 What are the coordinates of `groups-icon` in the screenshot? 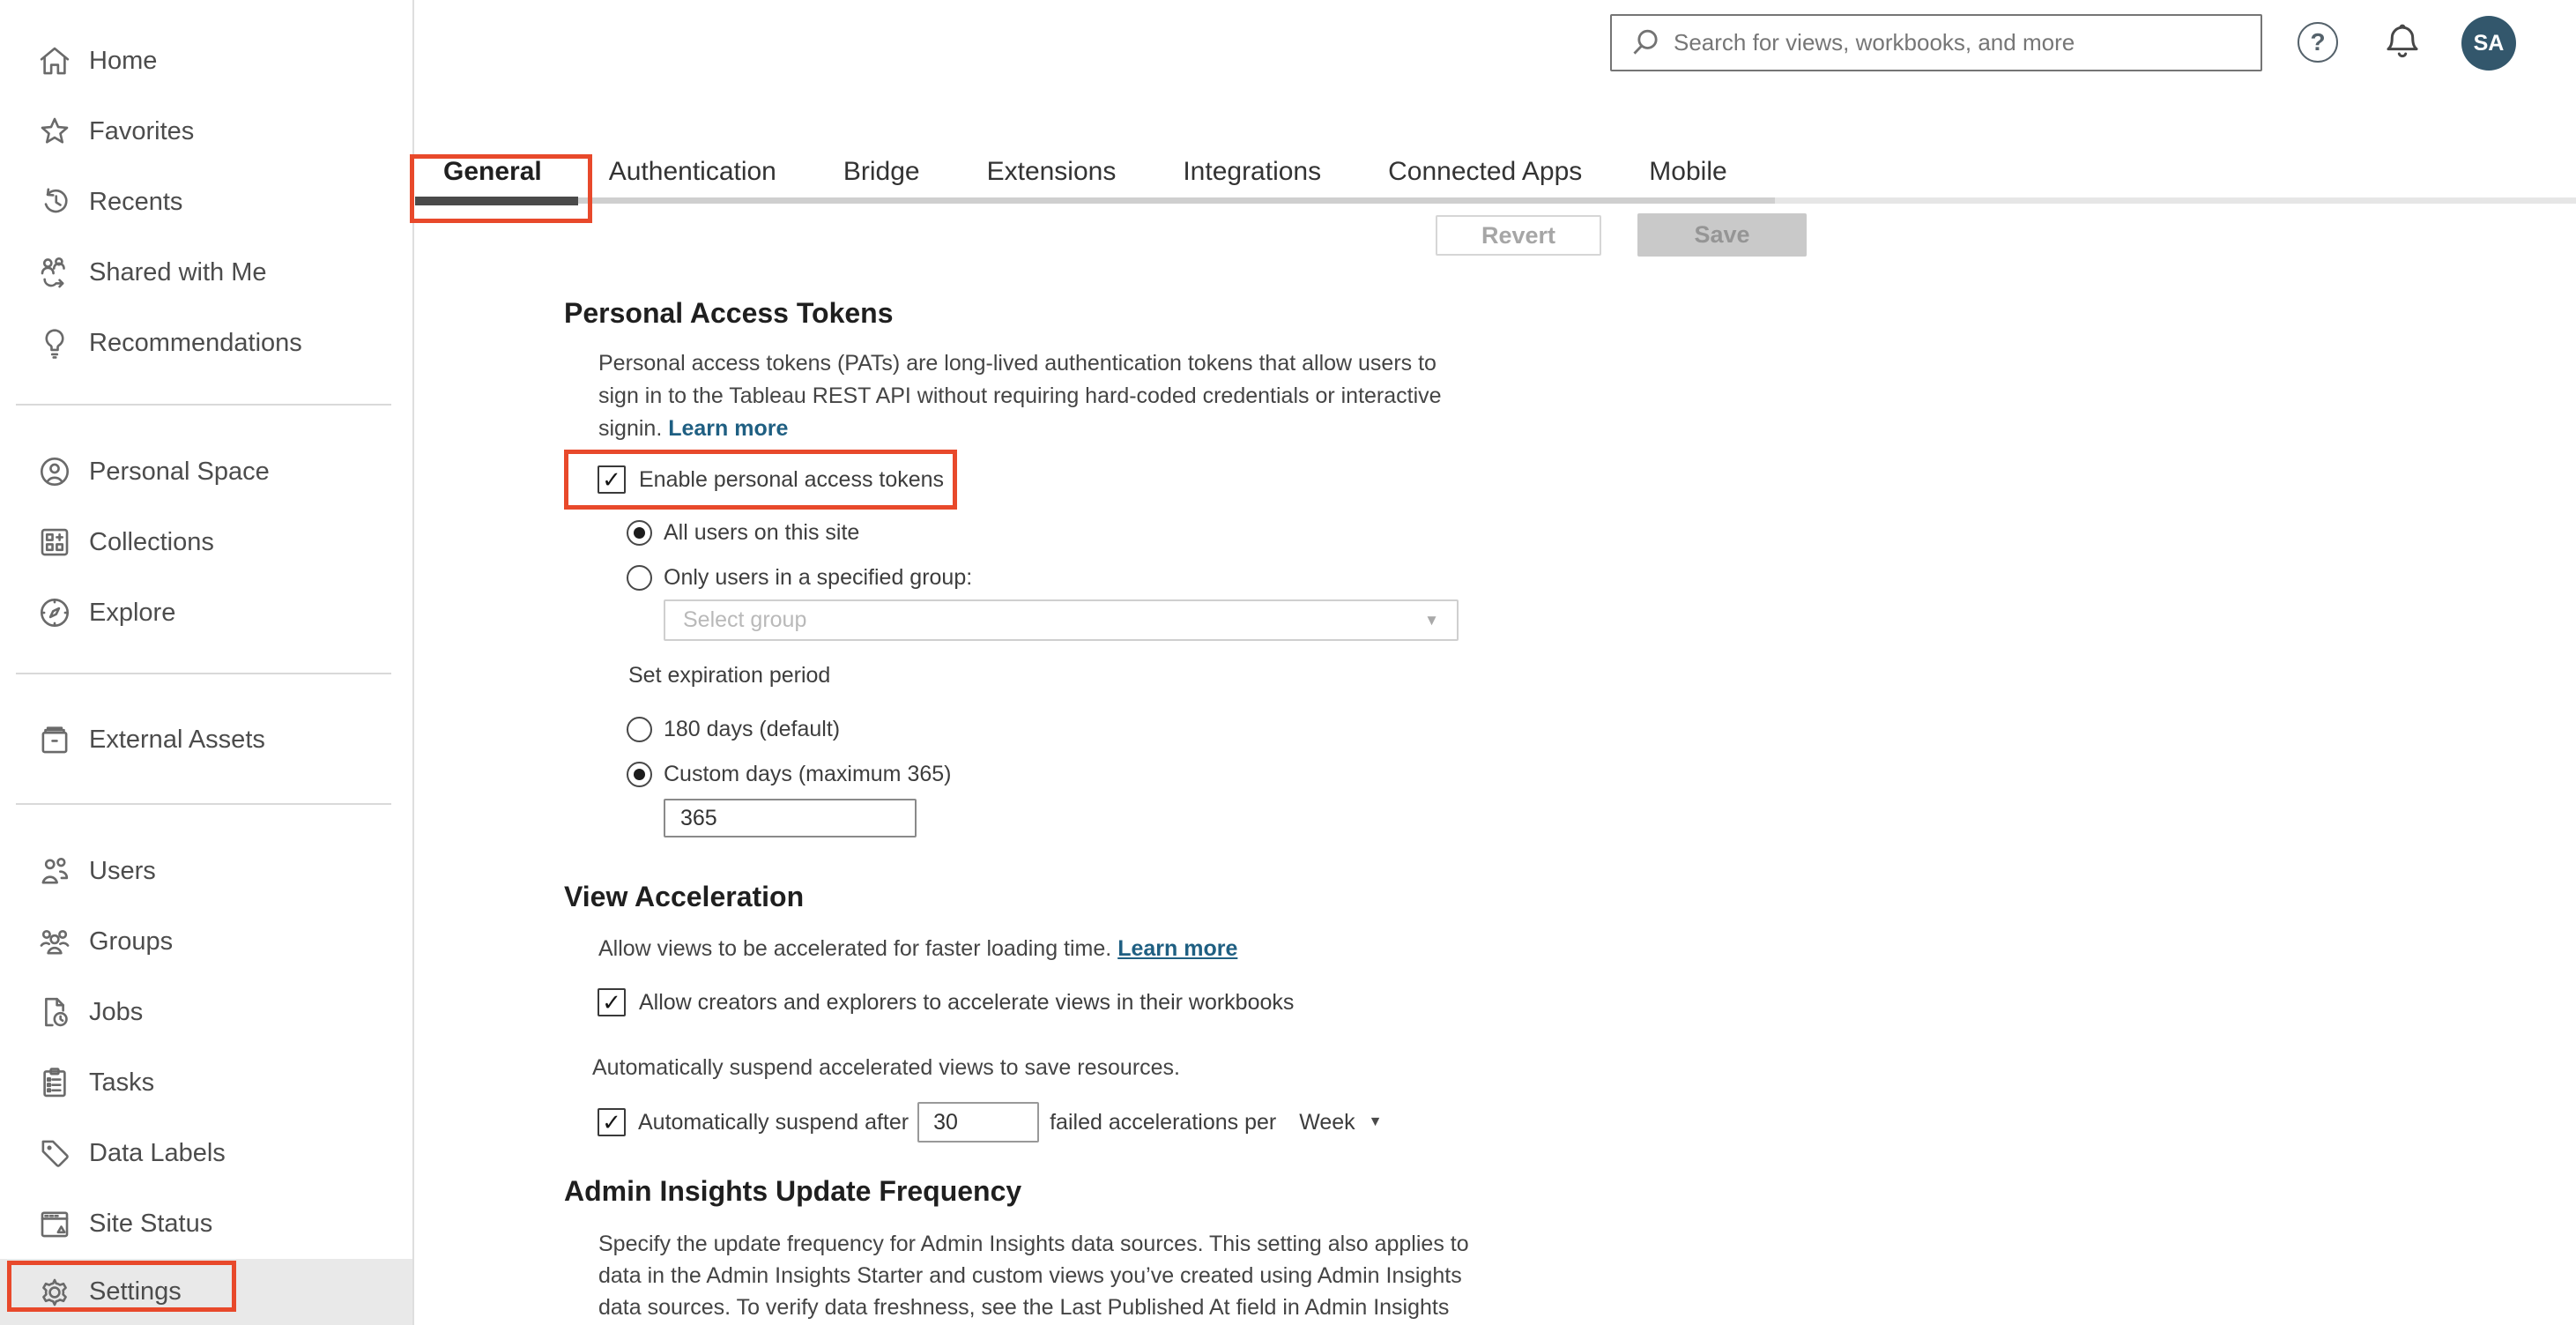 It's located at (54, 941).